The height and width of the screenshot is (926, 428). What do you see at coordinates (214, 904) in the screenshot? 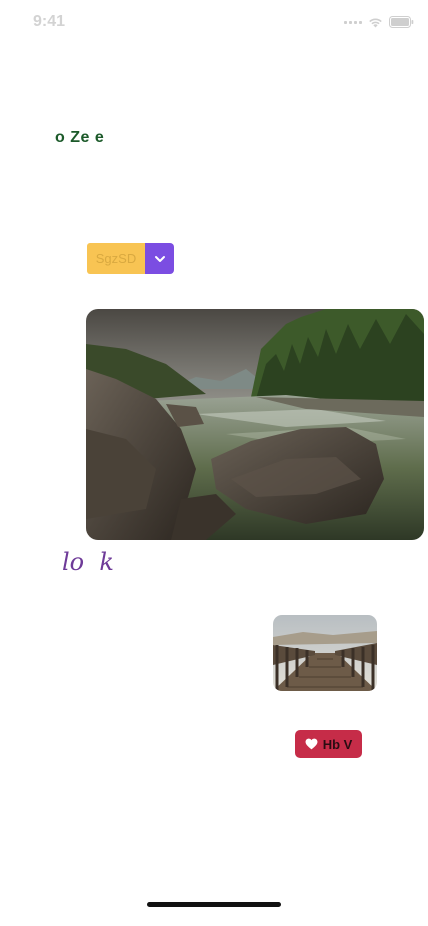
I see `home-indicator` at bounding box center [214, 904].